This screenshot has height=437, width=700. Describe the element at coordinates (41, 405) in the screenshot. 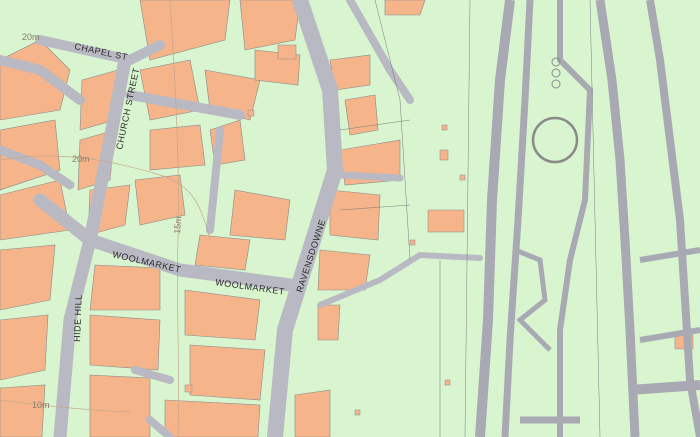

I see `label-contour-10-left: 10m` at that location.